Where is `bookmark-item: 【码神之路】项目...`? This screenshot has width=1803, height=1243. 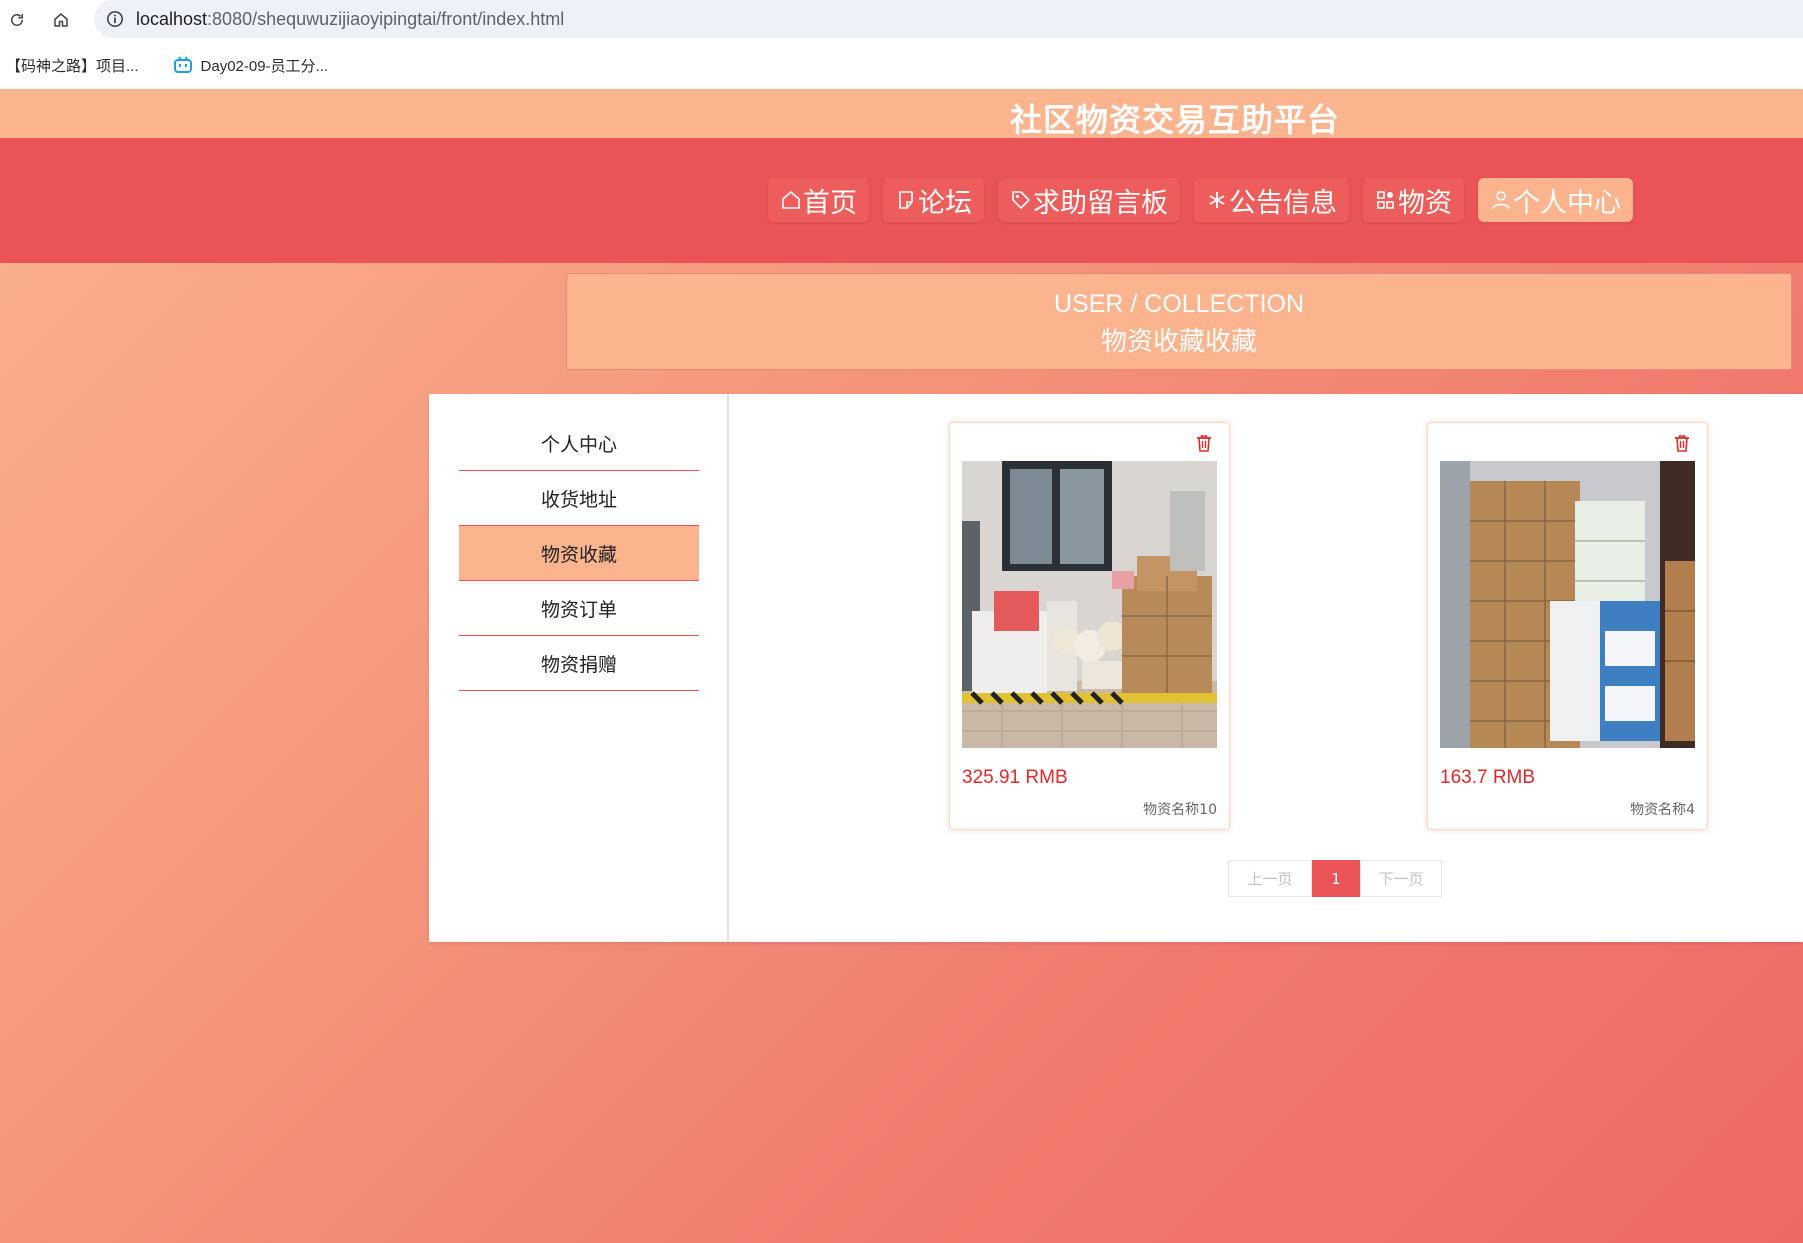
bookmark-item: 【码神之路】项目... is located at coordinates (72, 65).